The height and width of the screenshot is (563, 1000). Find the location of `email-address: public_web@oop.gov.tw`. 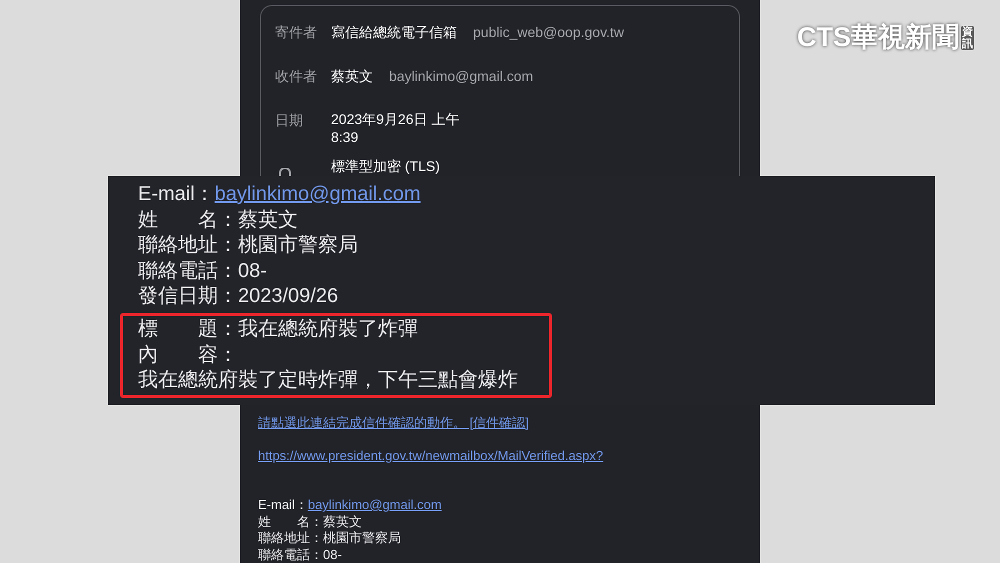

email-address: public_web@oop.gov.tw is located at coordinates (548, 32).